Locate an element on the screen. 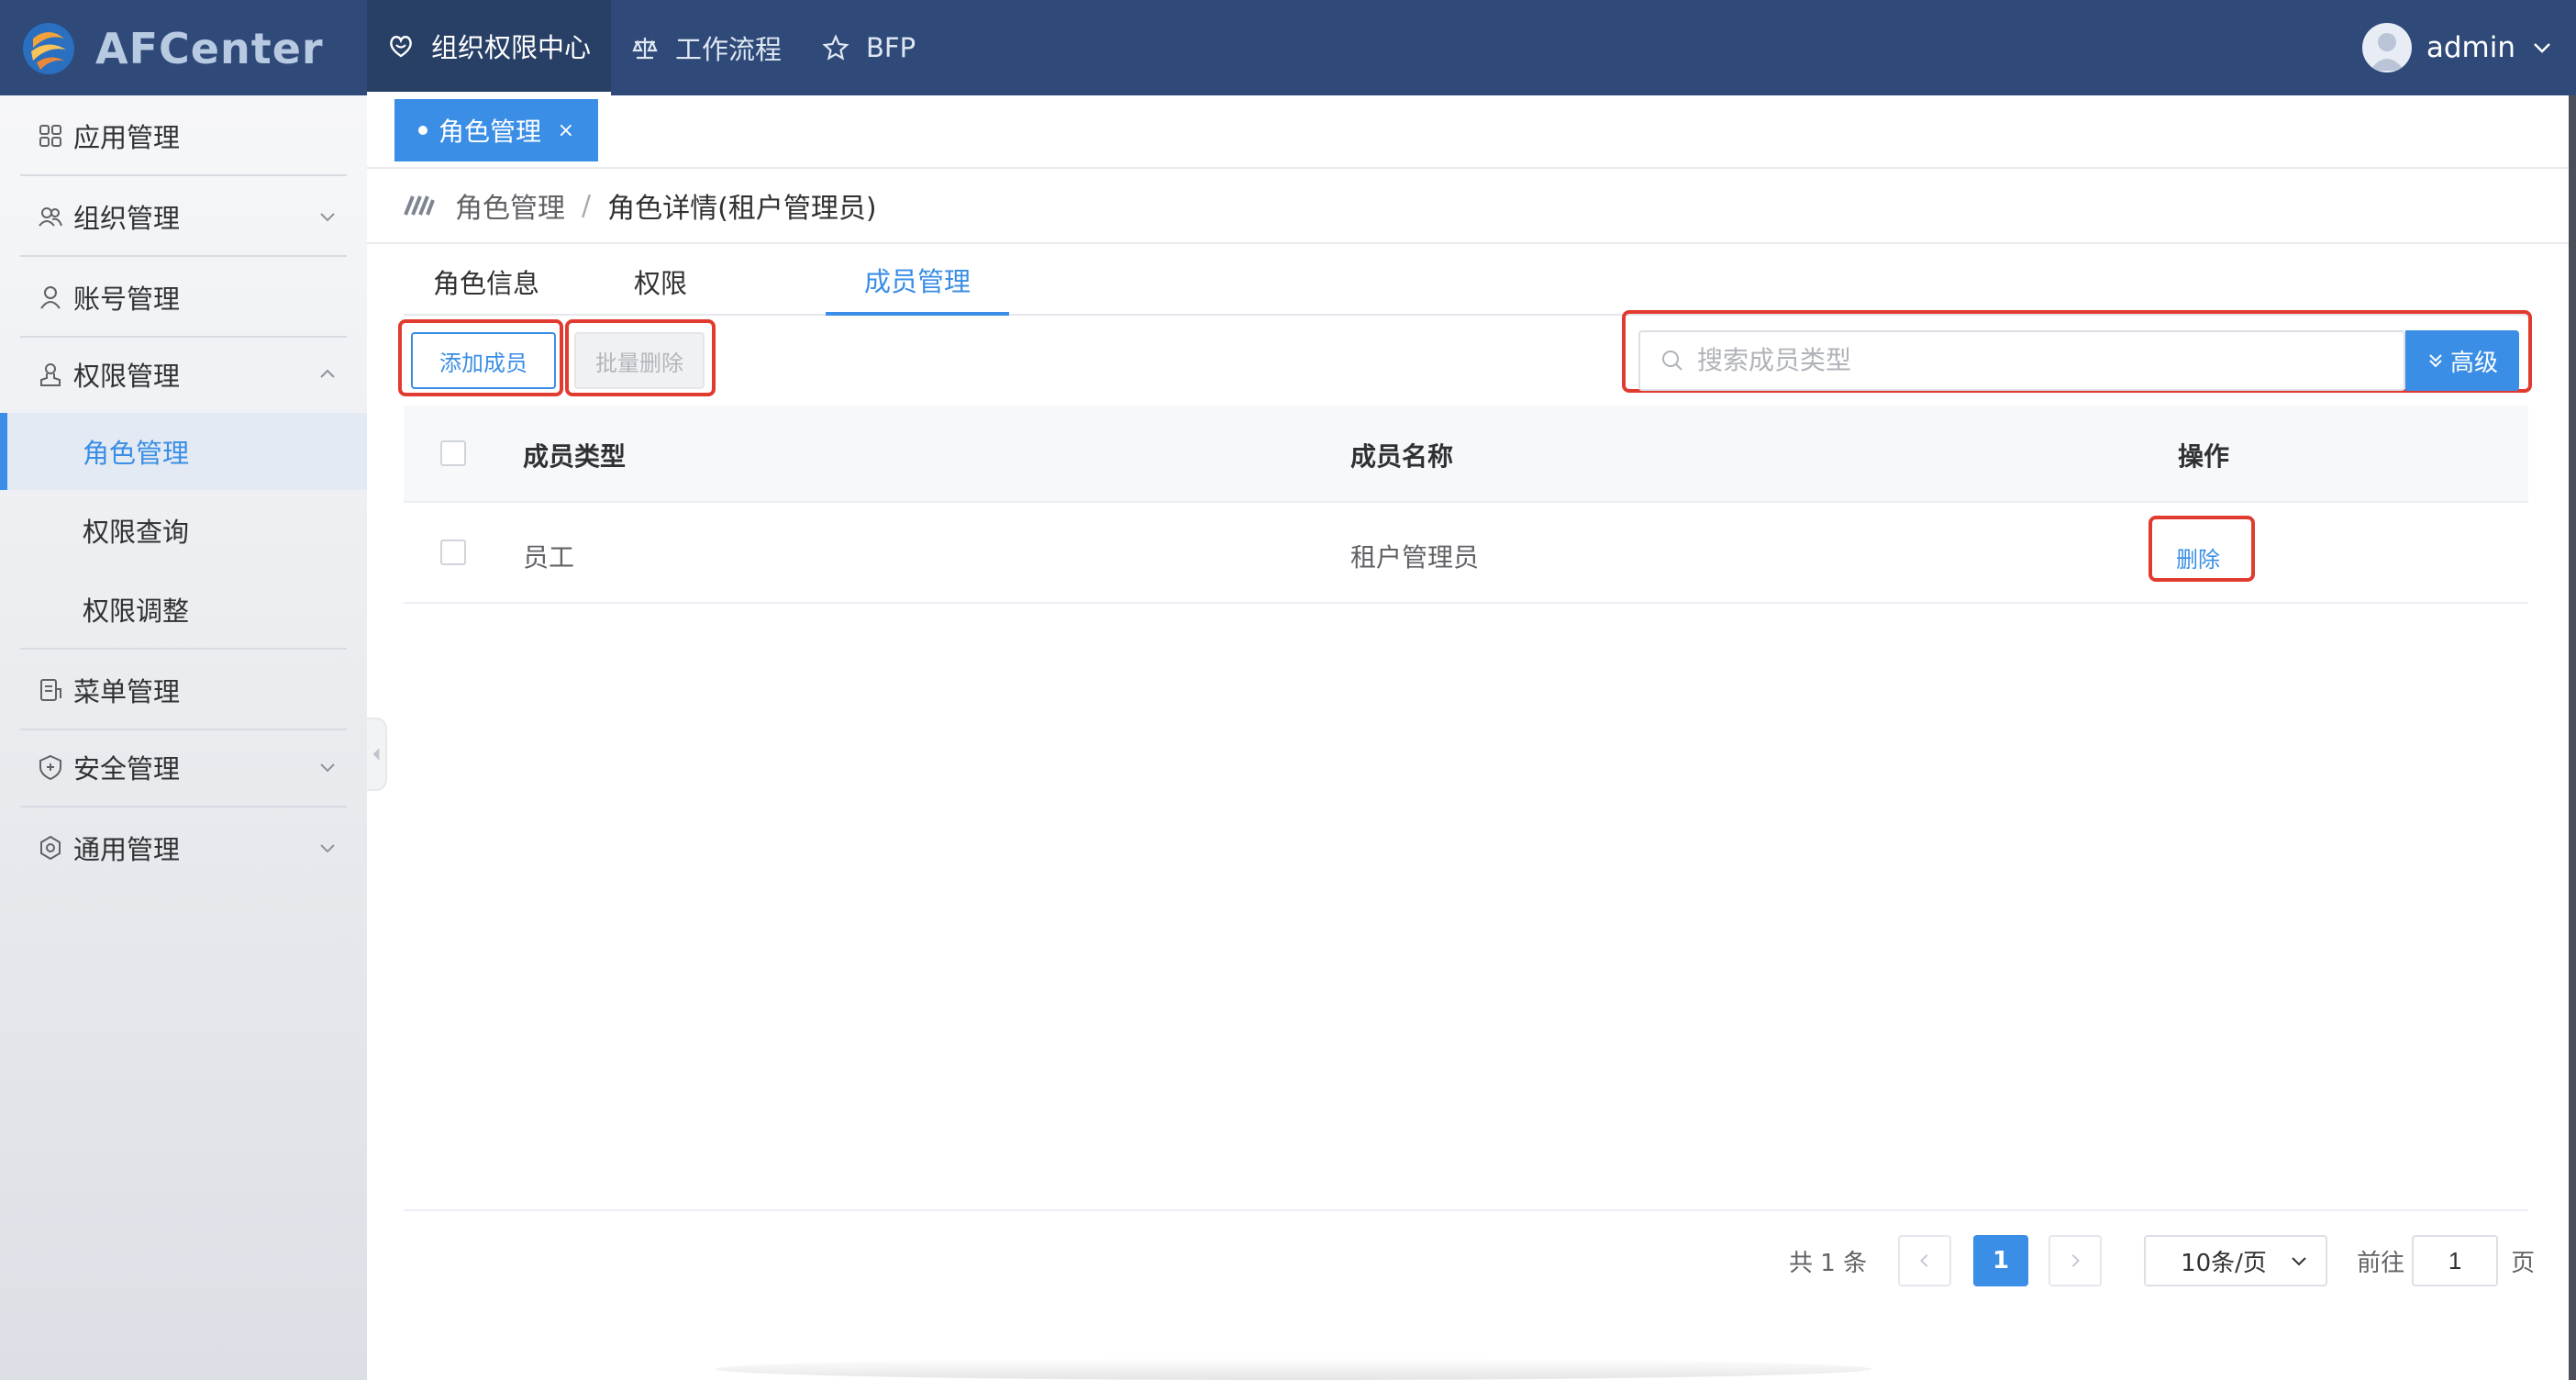 The width and height of the screenshot is (2576, 1380). sidebar-subitem-permission-query: 权限查询 is located at coordinates (183, 530).